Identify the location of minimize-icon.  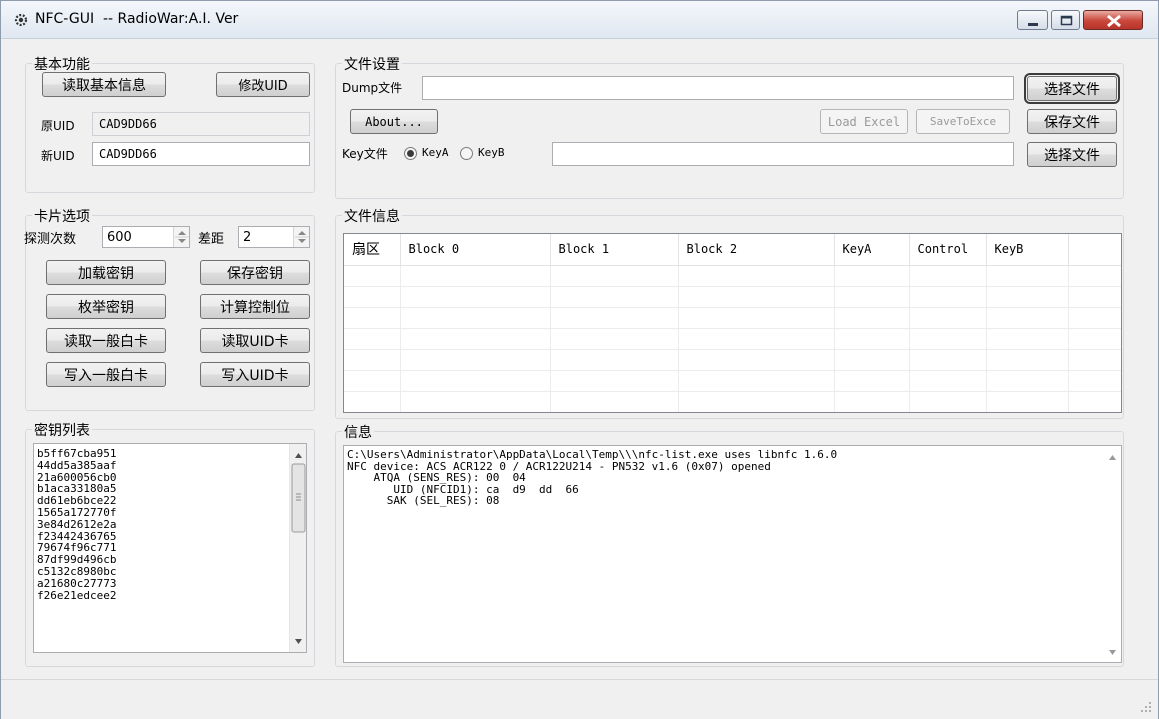
(1033, 24).